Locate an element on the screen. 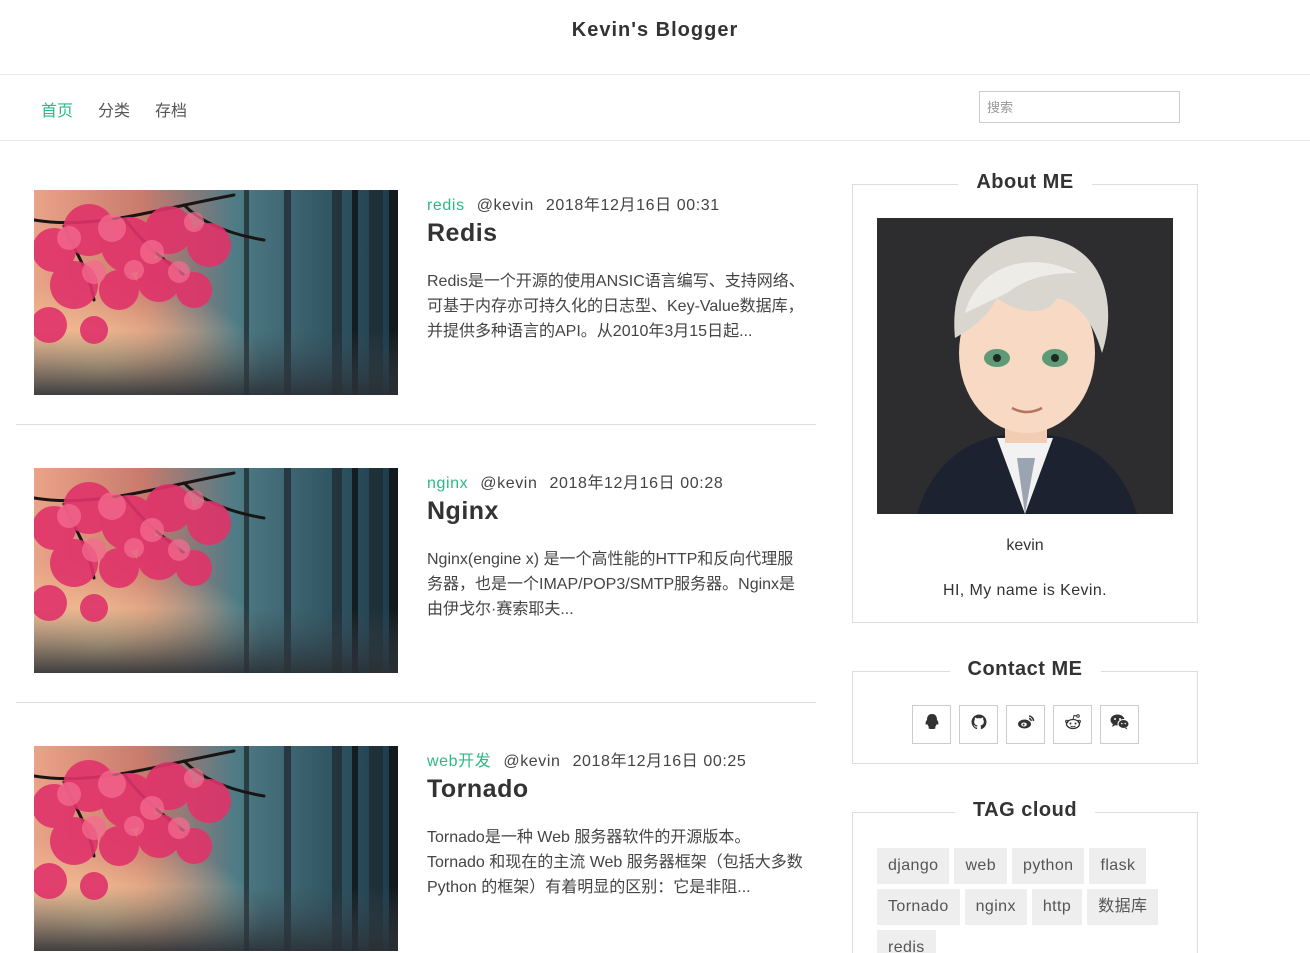  post-title: Redis is located at coordinates (462, 233).